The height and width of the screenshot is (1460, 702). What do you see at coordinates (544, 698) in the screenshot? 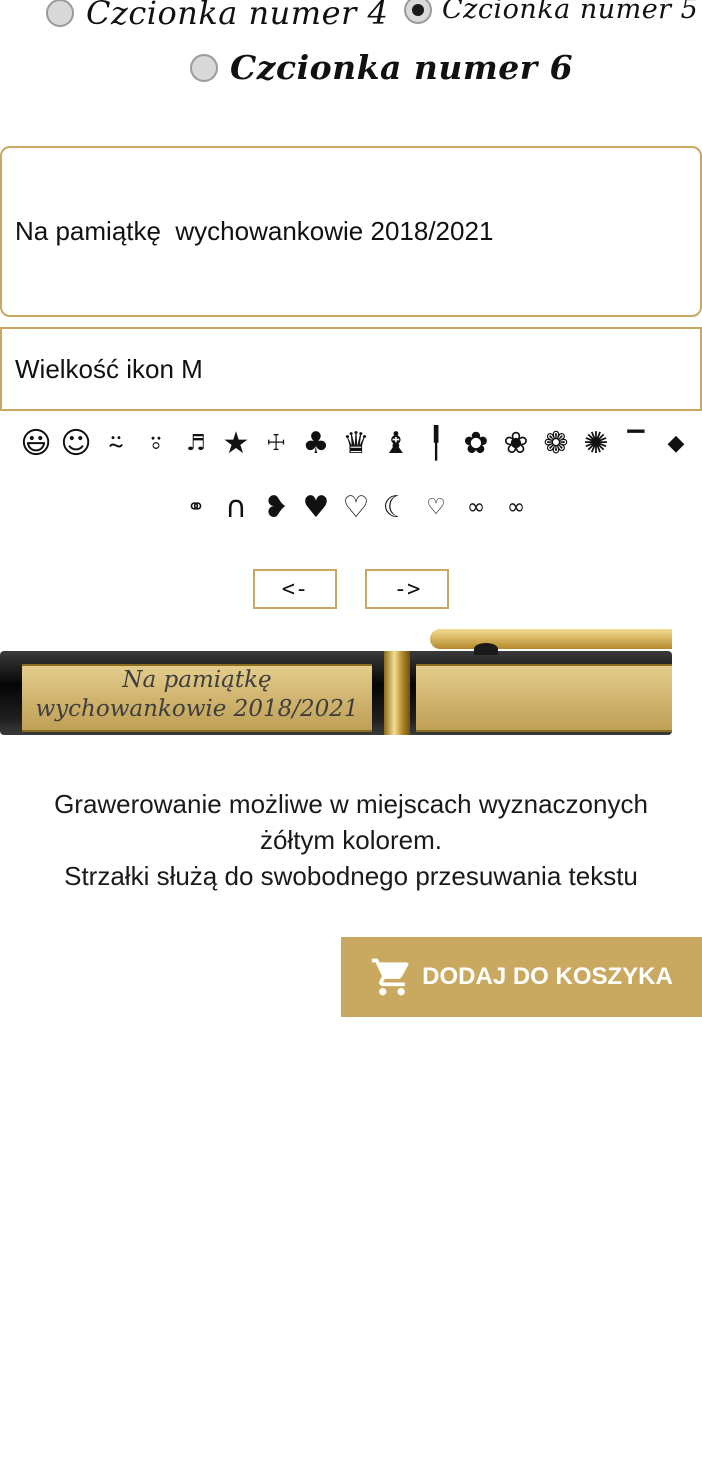
I see `engraving-area-right` at bounding box center [544, 698].